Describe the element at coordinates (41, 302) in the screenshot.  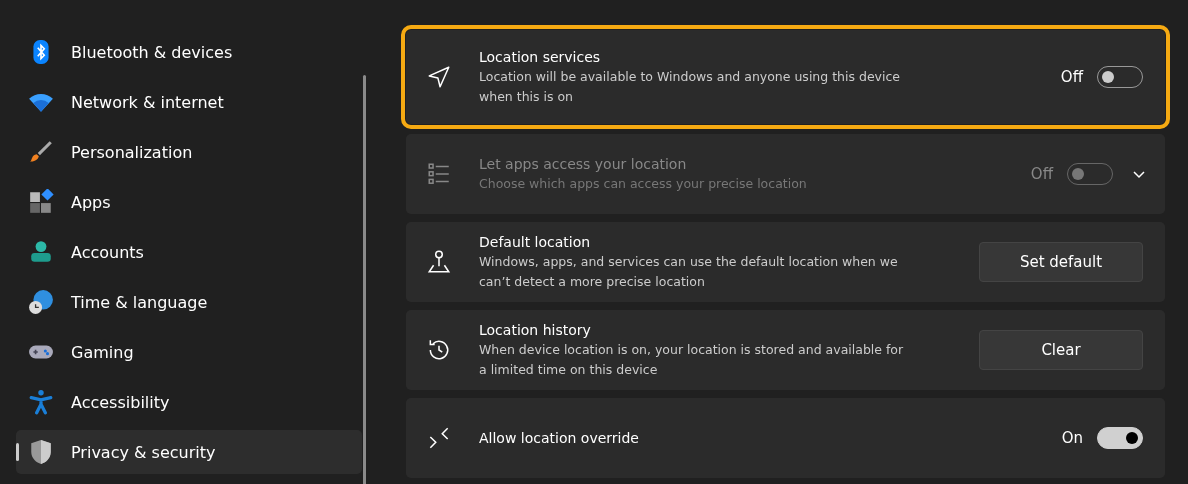
I see `globe-clock-icon` at that location.